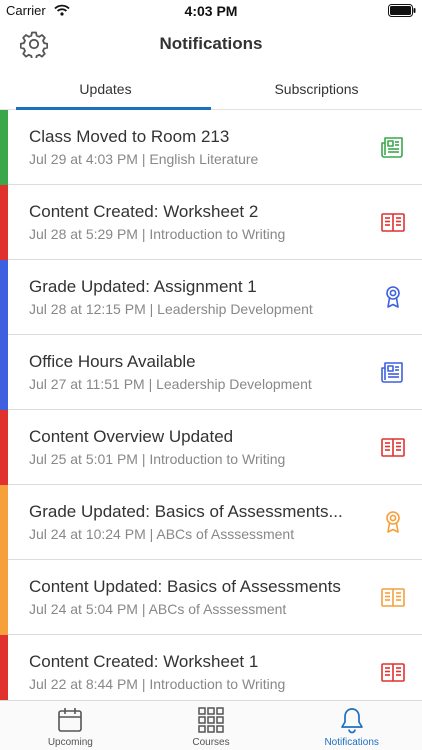 This screenshot has width=422, height=750. Describe the element at coordinates (144, 159) in the screenshot. I see `notification-subtitle: Jul 29 at 4:03 PM | English Literature` at that location.